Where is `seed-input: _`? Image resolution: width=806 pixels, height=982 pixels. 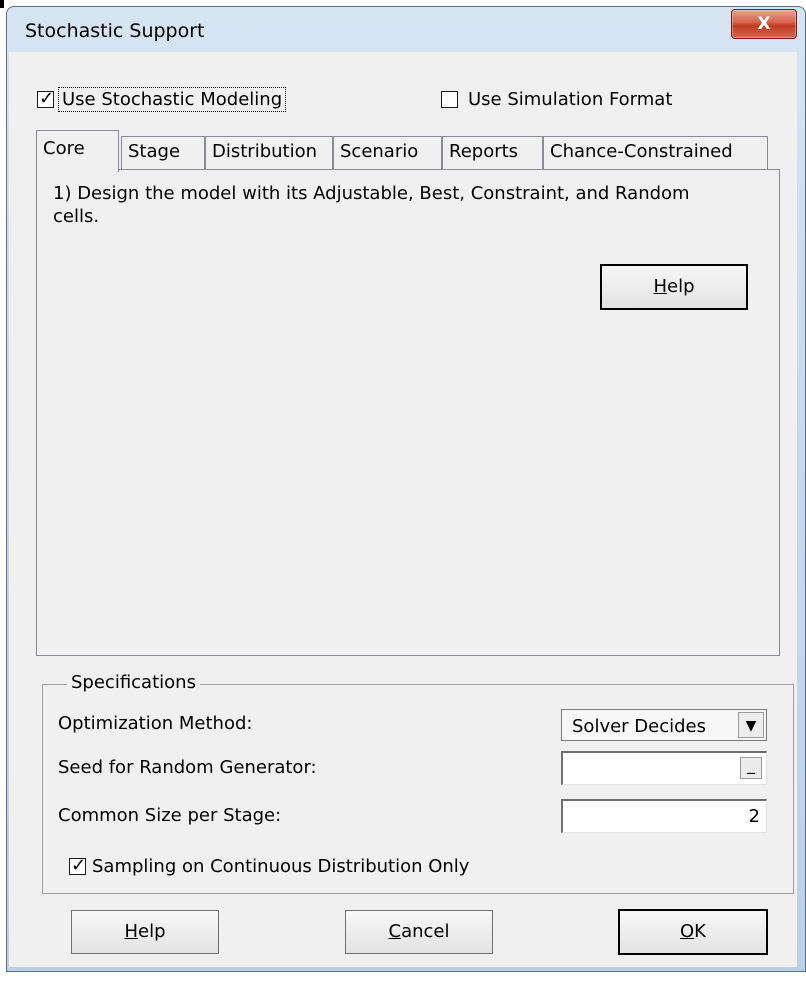 seed-input: _ is located at coordinates (664, 768).